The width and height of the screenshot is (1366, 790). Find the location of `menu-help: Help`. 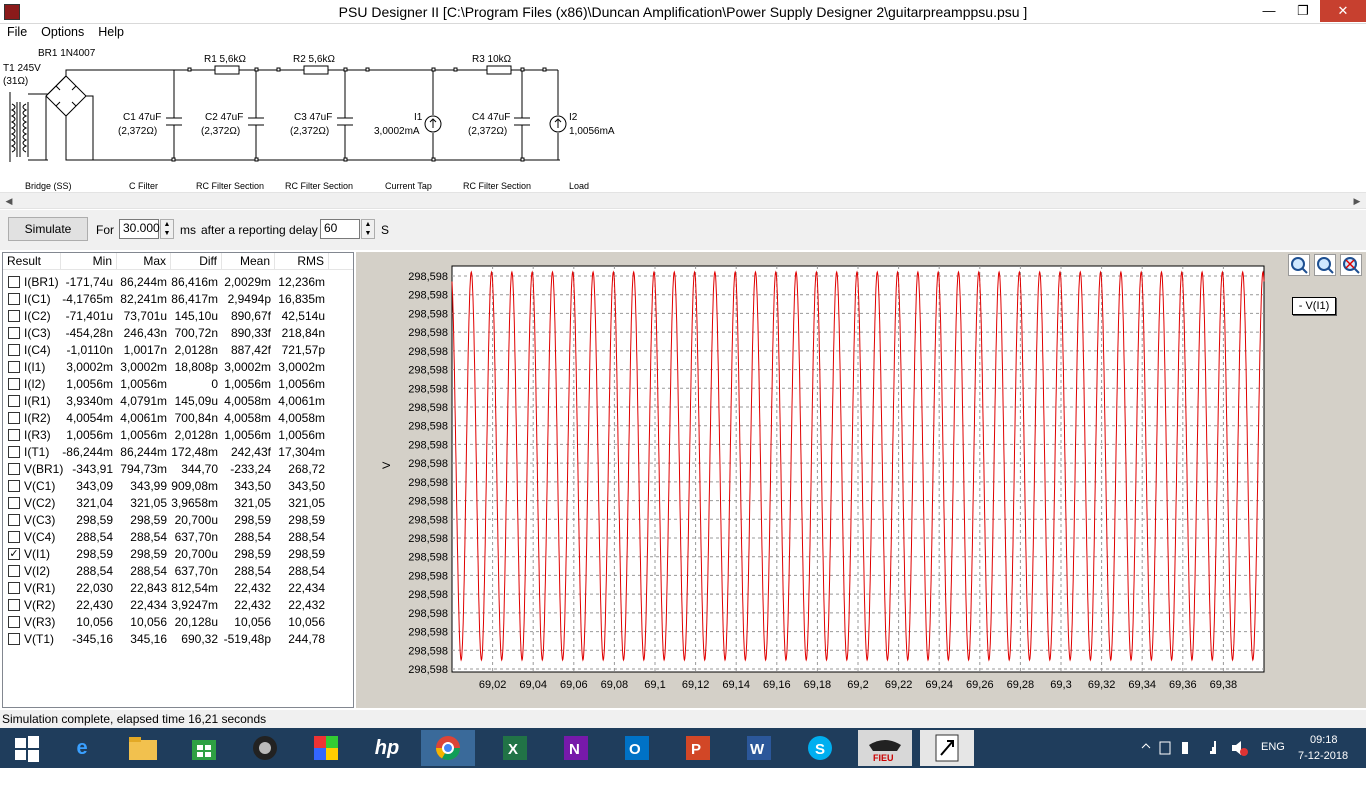

menu-help: Help is located at coordinates (111, 32).